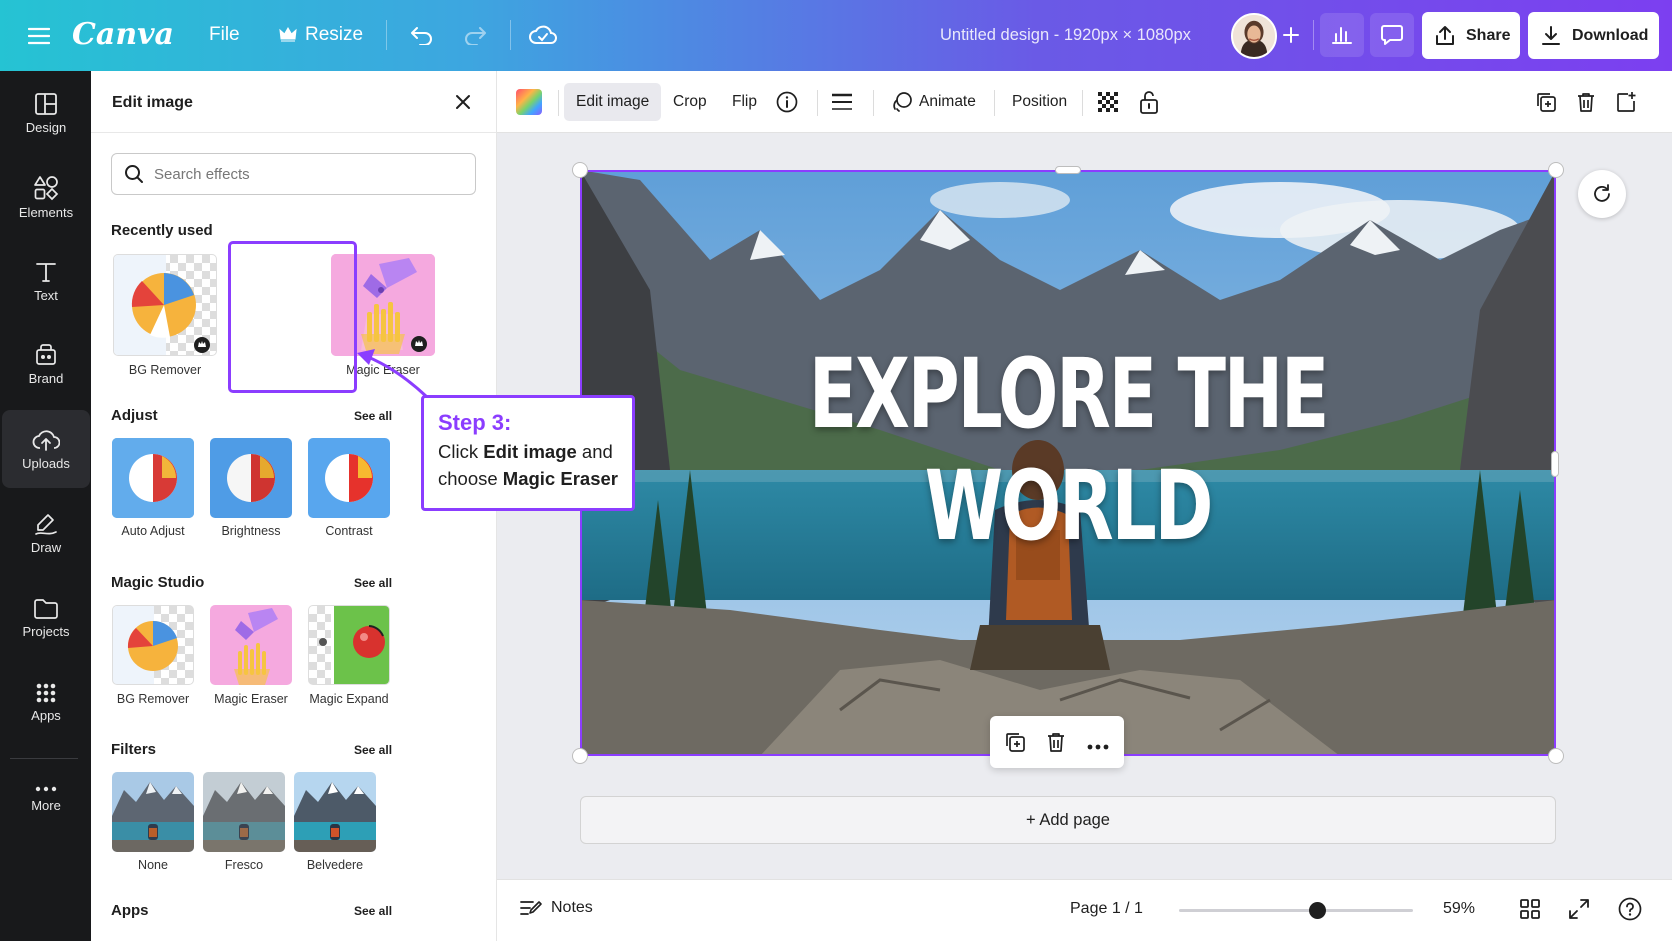 This screenshot has height=941, width=1672. I want to click on effect-tile-auto-adjust, so click(153, 478).